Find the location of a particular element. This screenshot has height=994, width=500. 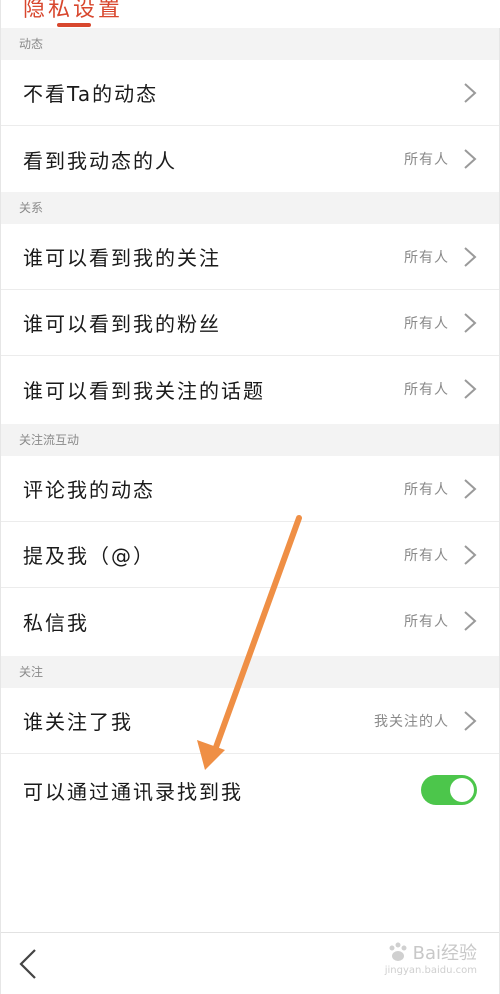

row-who-followed-me: 谁关注了我 我关注的人 is located at coordinates (250, 721).